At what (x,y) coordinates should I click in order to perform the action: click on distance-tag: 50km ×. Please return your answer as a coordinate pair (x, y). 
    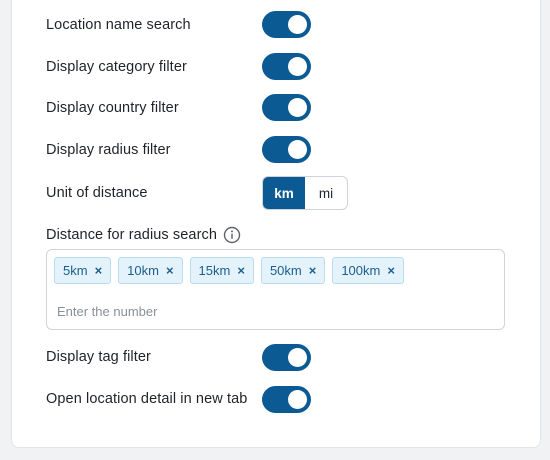
    Looking at the image, I should click on (293, 270).